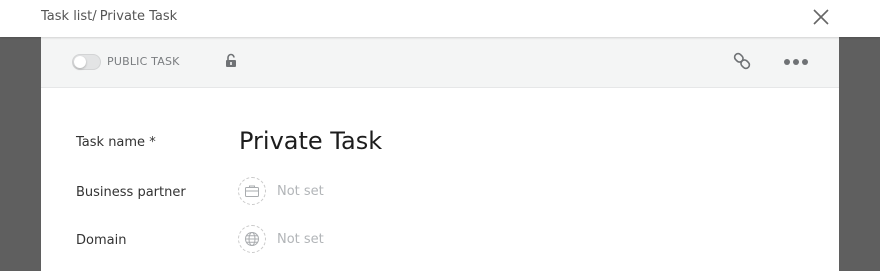  I want to click on domain-label: Domain, so click(101, 240).